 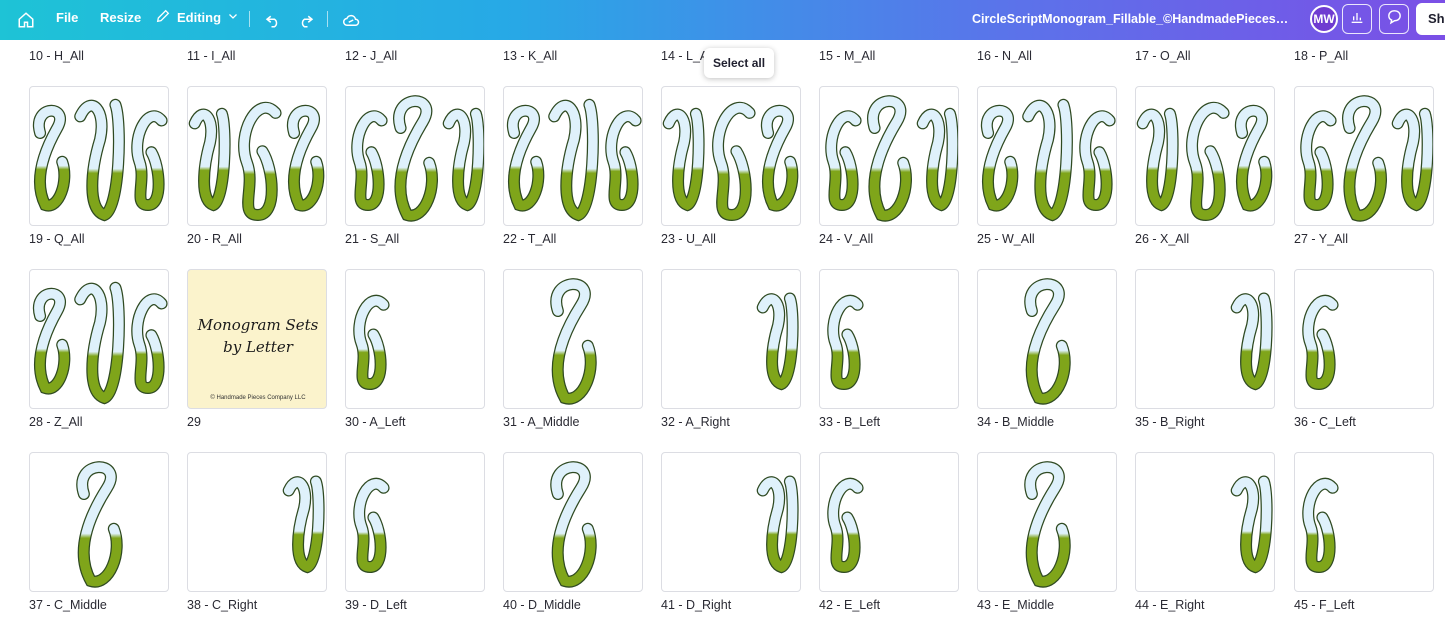 What do you see at coordinates (258, 325) in the screenshot?
I see `cover-title-line: Monogram Sets` at bounding box center [258, 325].